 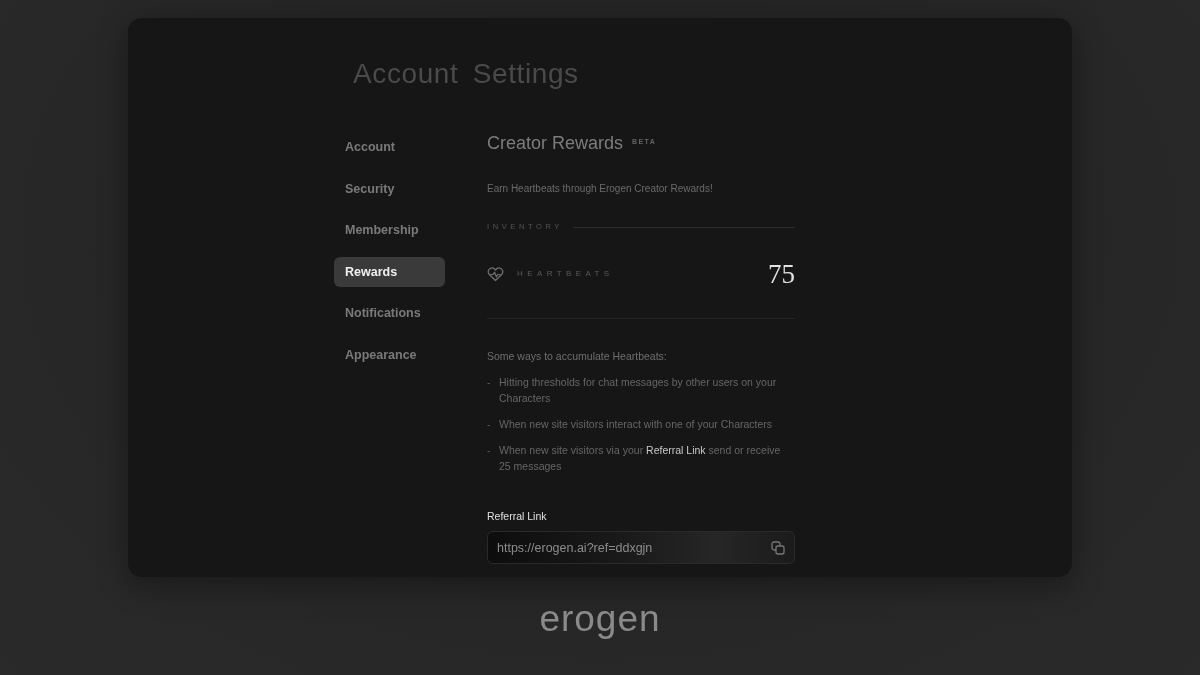 I want to click on heart-pulse-icon, so click(x=495, y=274).